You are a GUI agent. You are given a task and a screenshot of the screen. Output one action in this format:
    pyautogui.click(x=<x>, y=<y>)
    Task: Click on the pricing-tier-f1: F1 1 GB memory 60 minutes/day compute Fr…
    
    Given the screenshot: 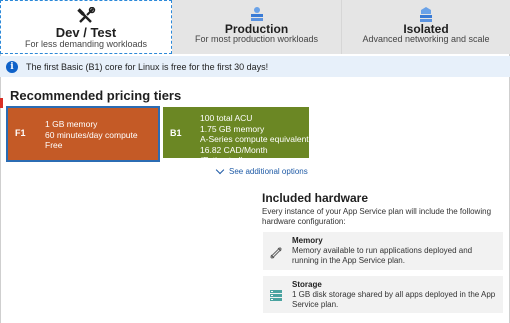 What is the action you would take?
    pyautogui.click(x=83, y=134)
    